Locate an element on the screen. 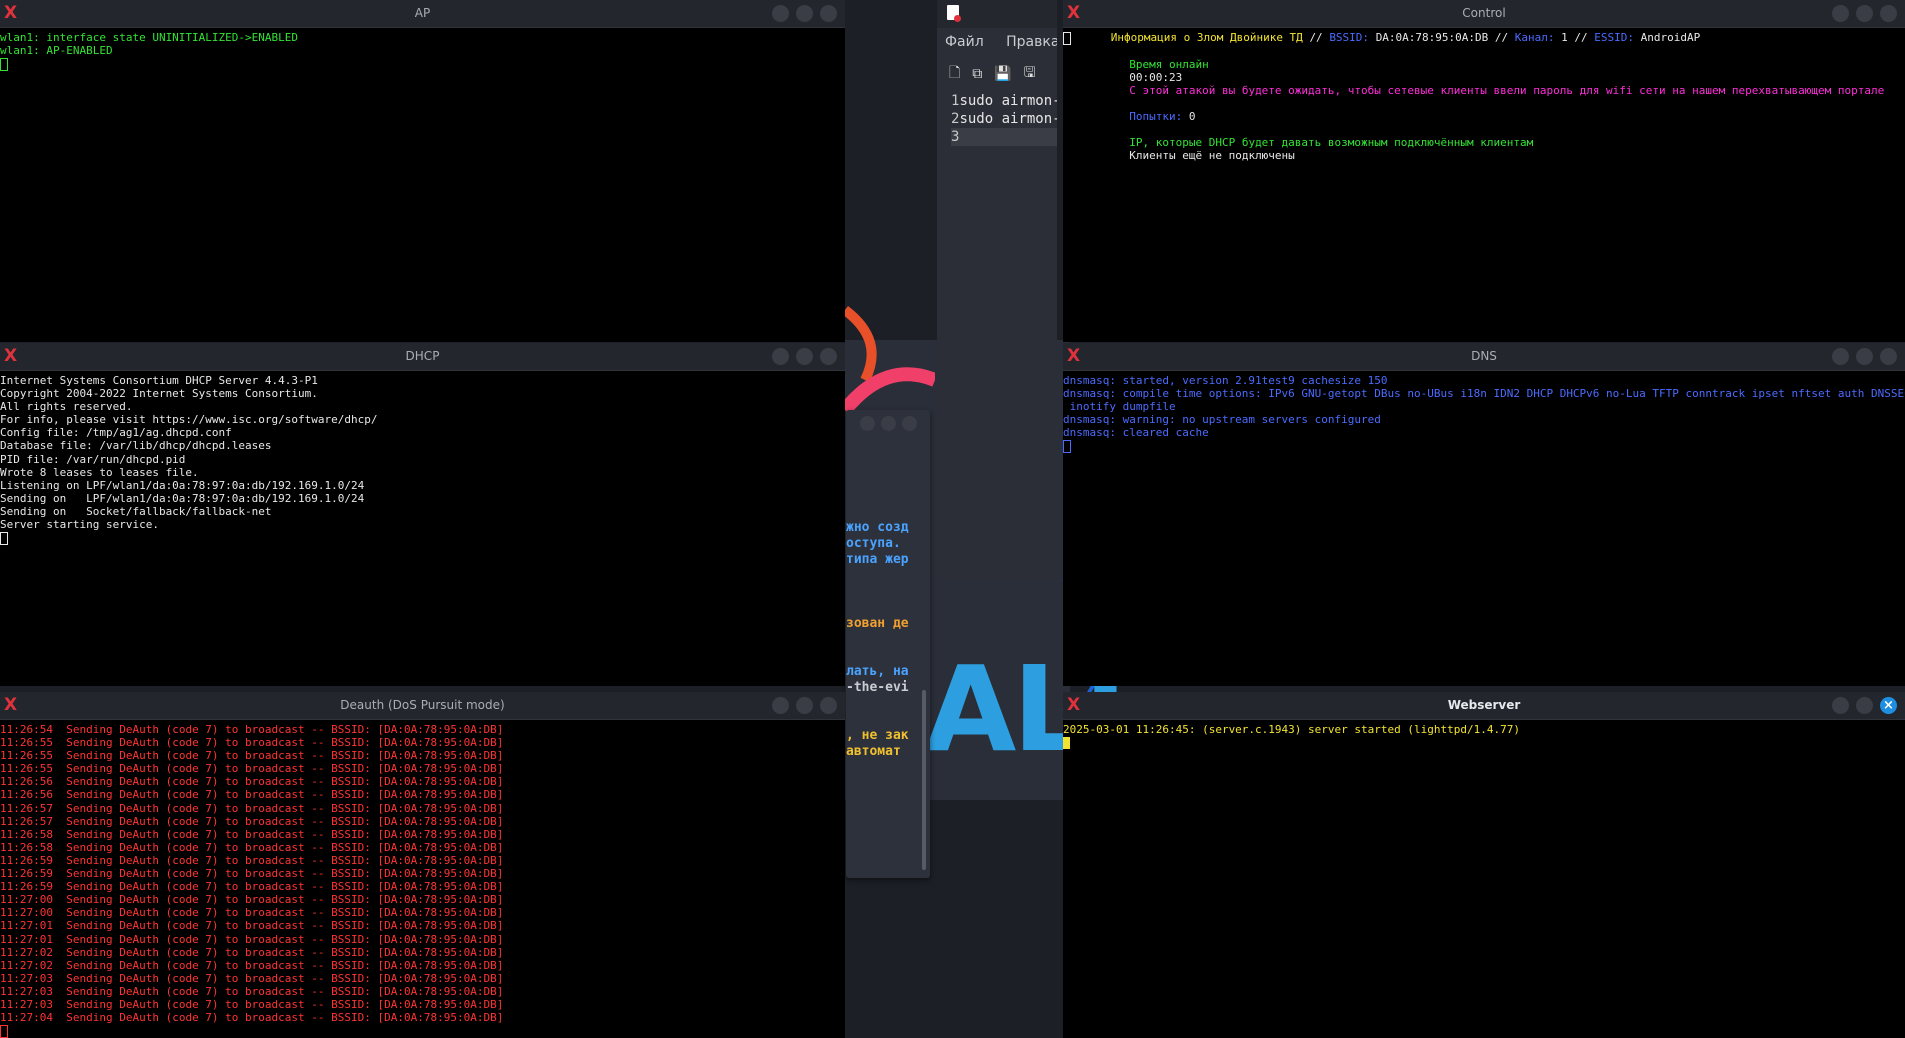 The height and width of the screenshot is (1038, 1905). code-line: 2 sudo airmon- is located at coordinates (1004, 119).